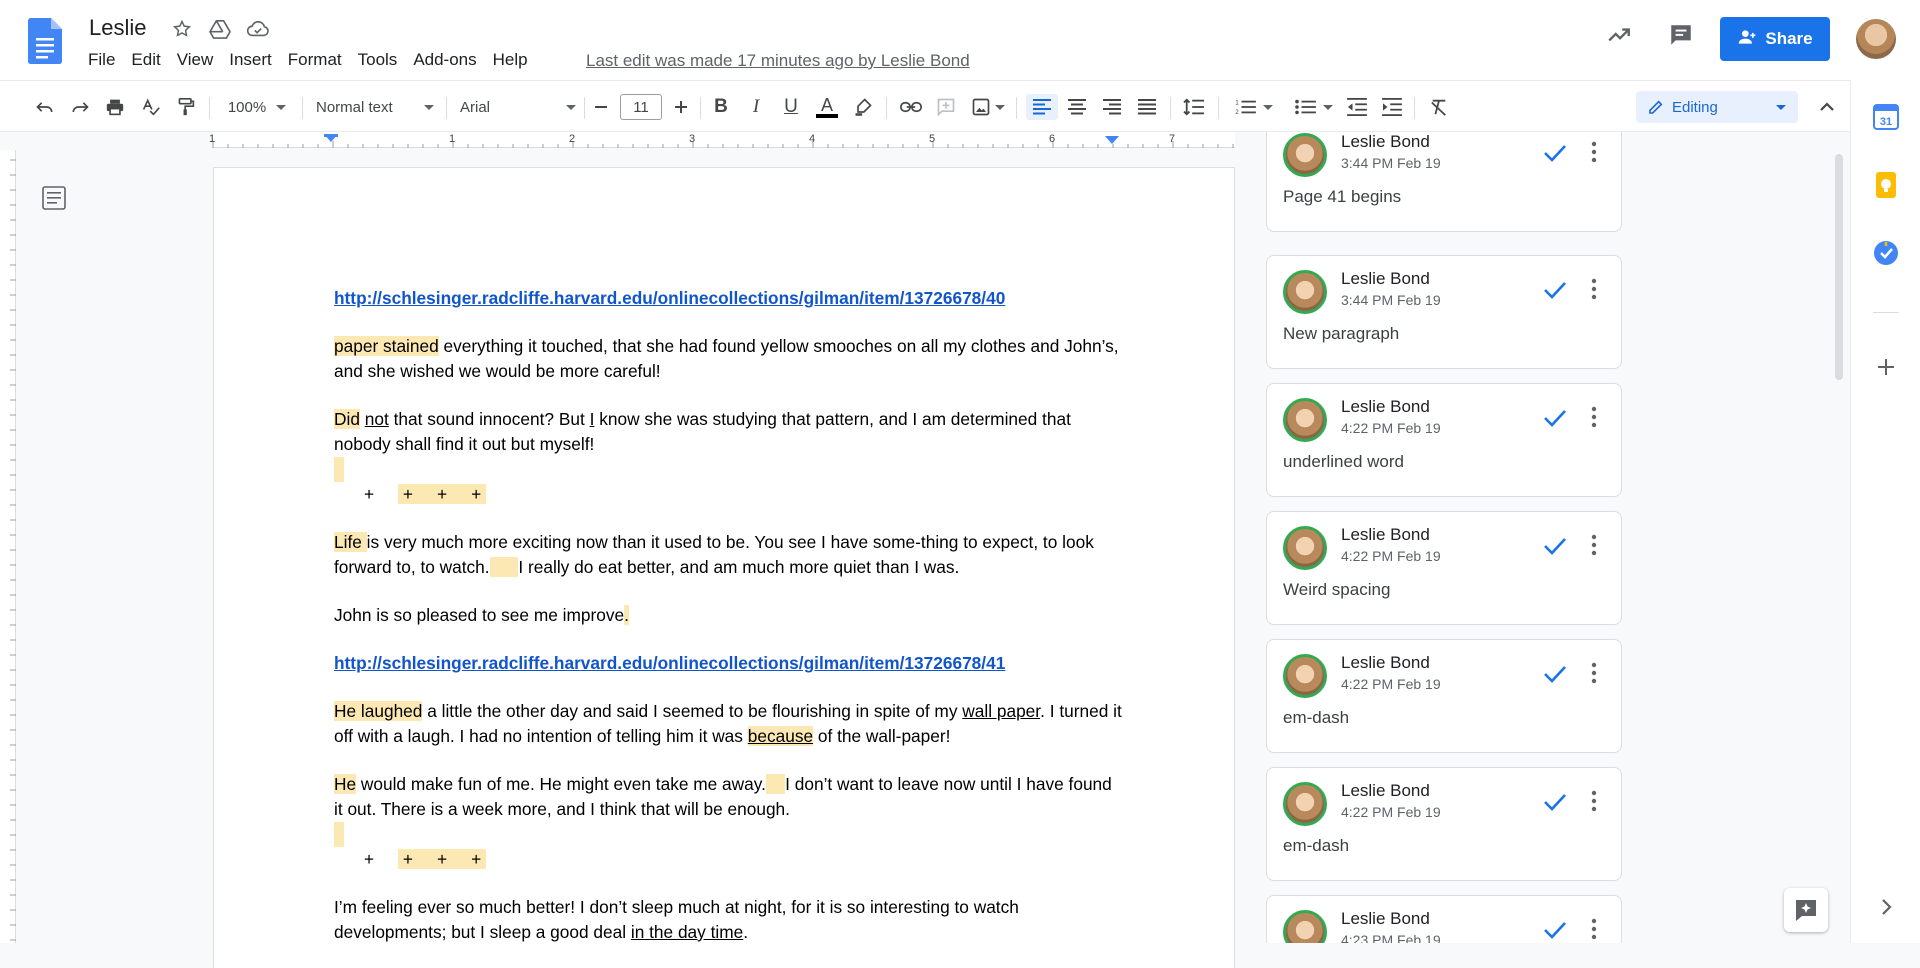 The image size is (1920, 968). What do you see at coordinates (1385, 534) in the screenshot?
I see `comment-author: Leslie Bond` at bounding box center [1385, 534].